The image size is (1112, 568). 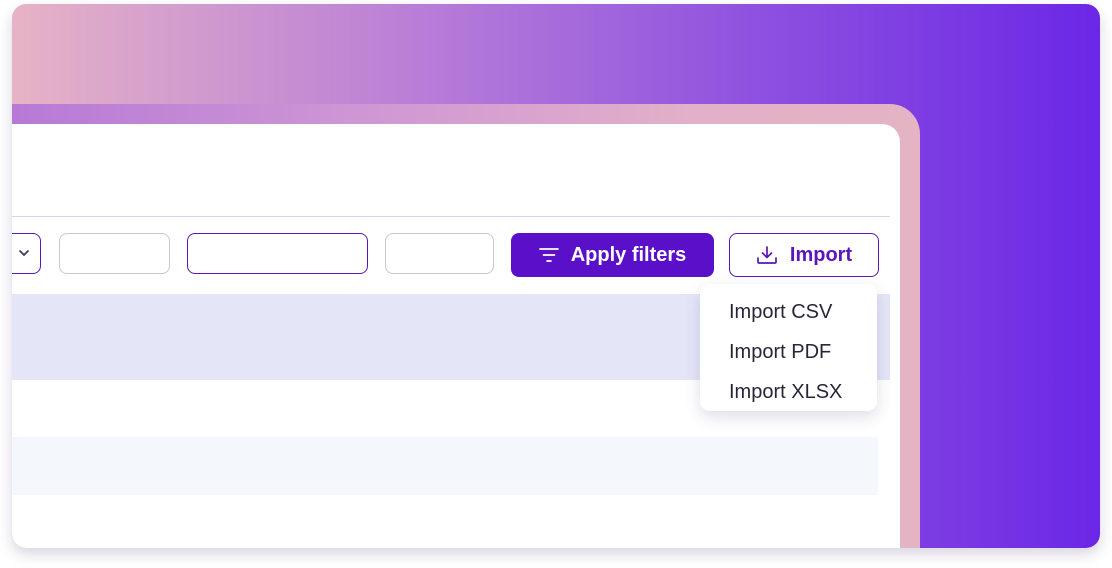 What do you see at coordinates (451, 216) in the screenshot?
I see `header-divider` at bounding box center [451, 216].